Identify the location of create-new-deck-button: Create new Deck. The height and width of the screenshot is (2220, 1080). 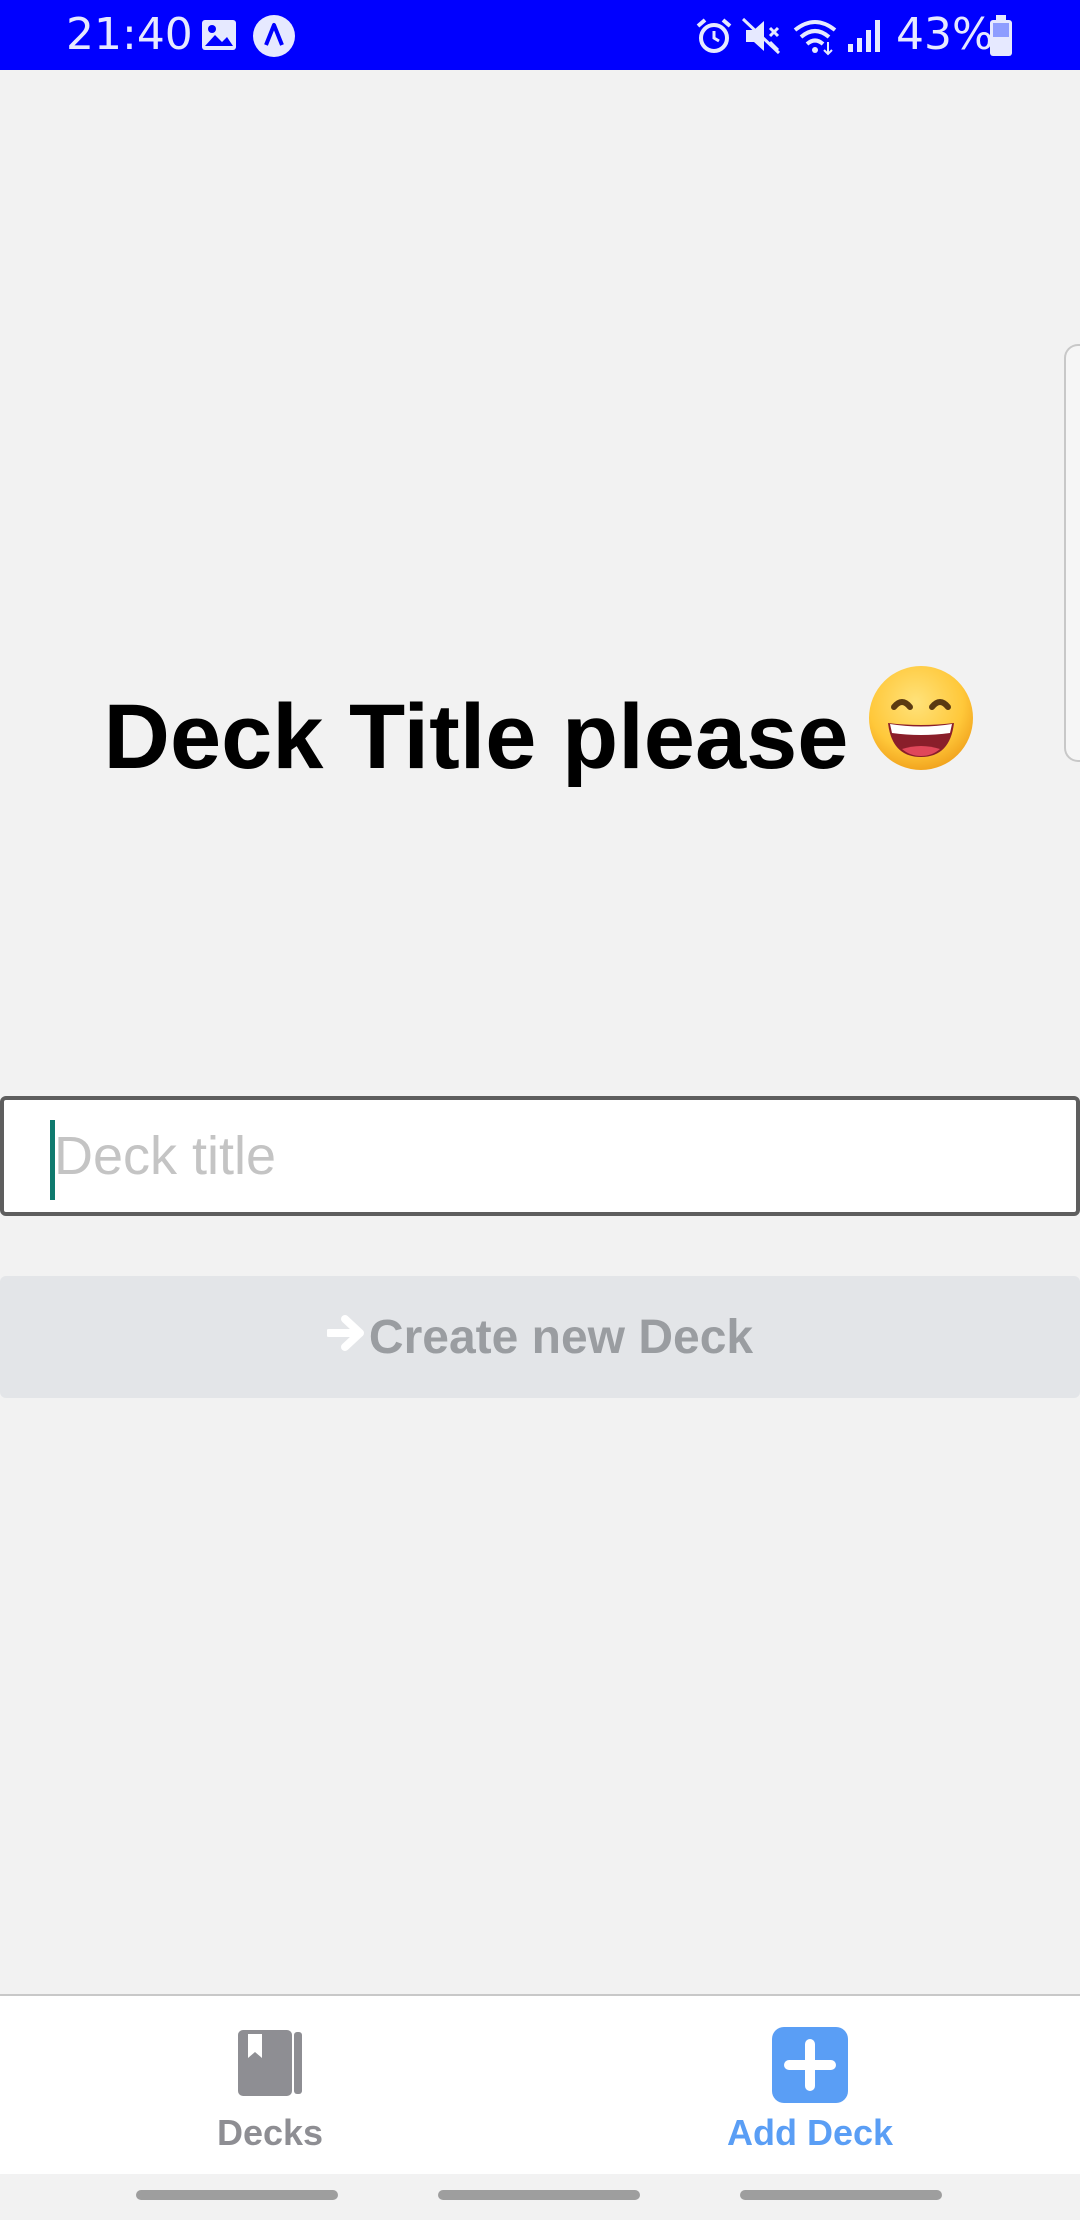
(540, 1337).